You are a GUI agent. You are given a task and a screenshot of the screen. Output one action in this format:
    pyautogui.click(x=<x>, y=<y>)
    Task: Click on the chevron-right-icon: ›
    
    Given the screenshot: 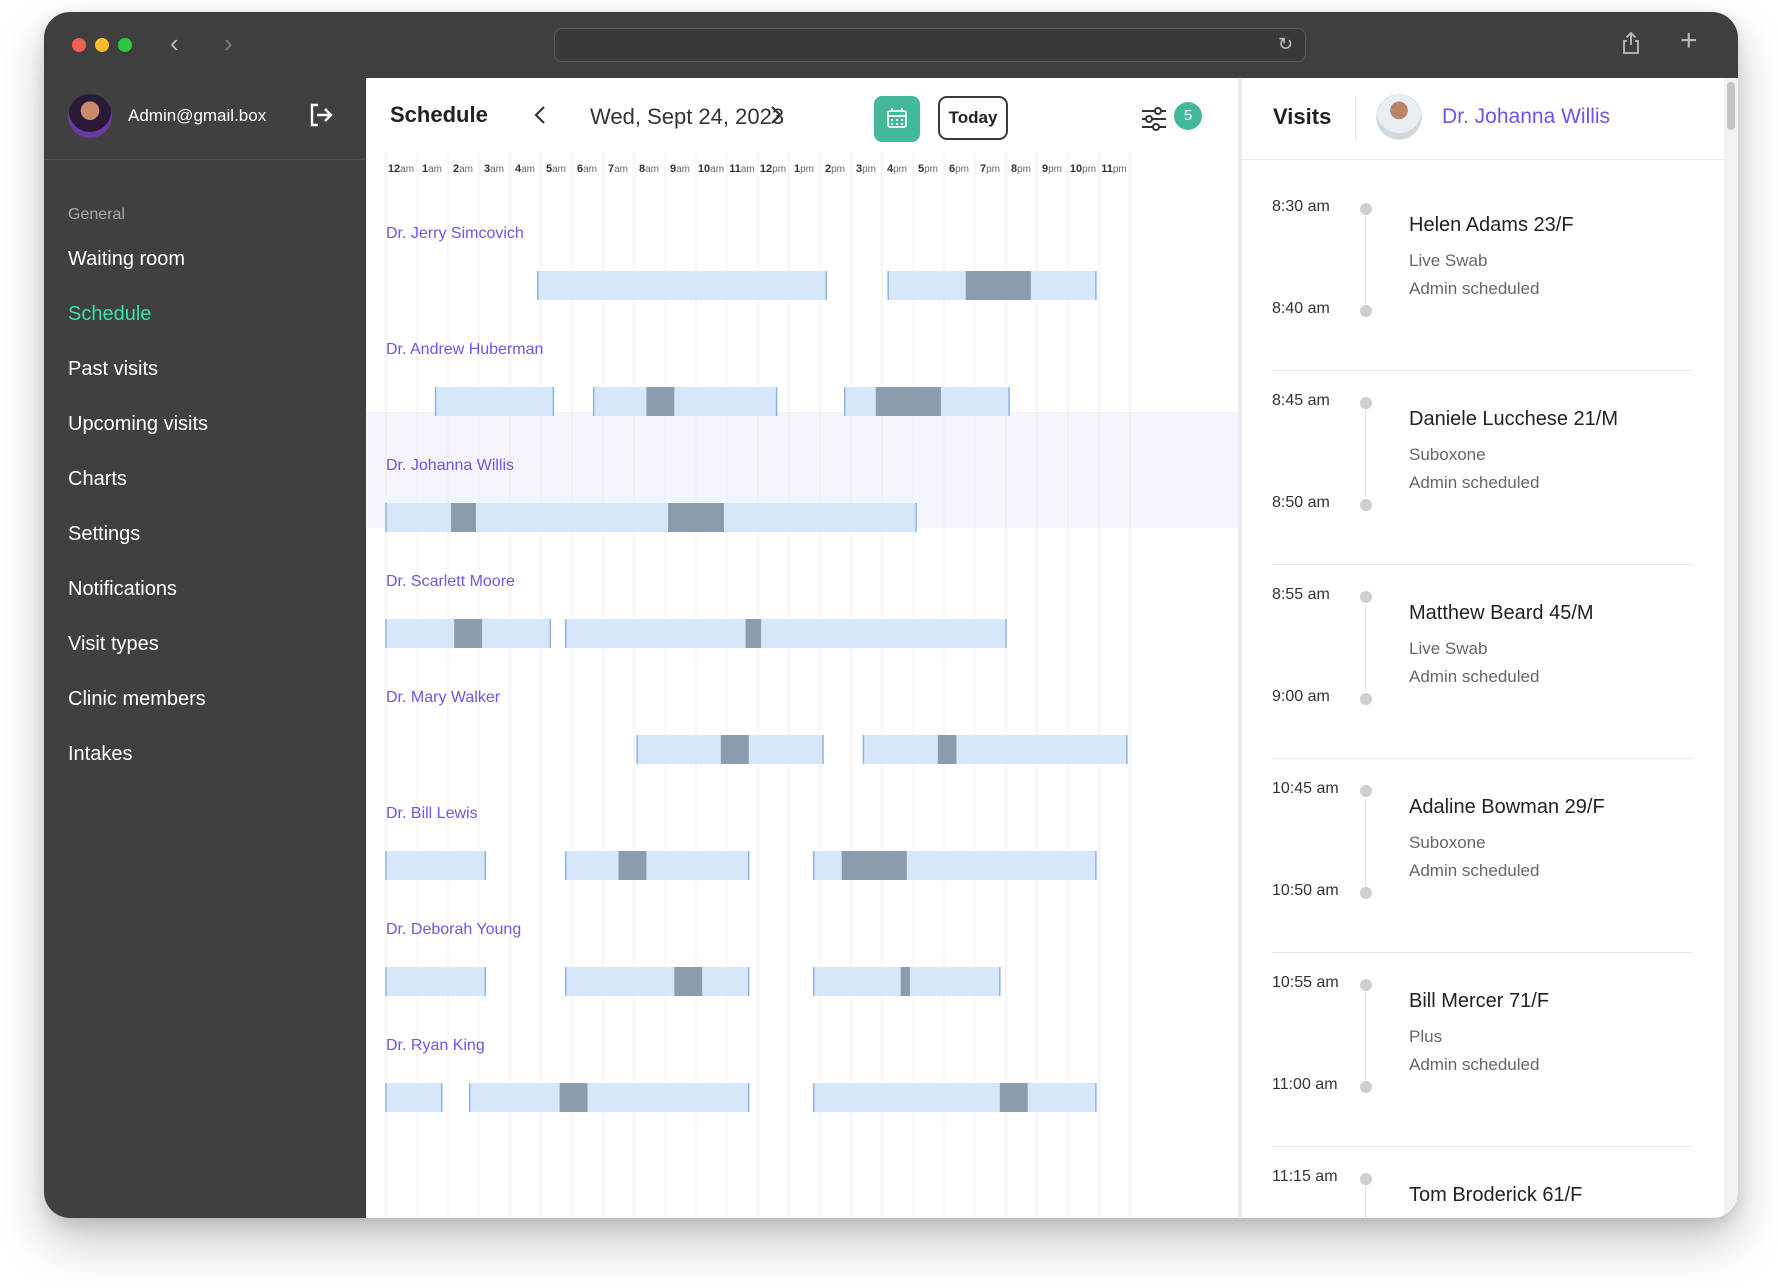 What is the action you would take?
    pyautogui.click(x=228, y=43)
    